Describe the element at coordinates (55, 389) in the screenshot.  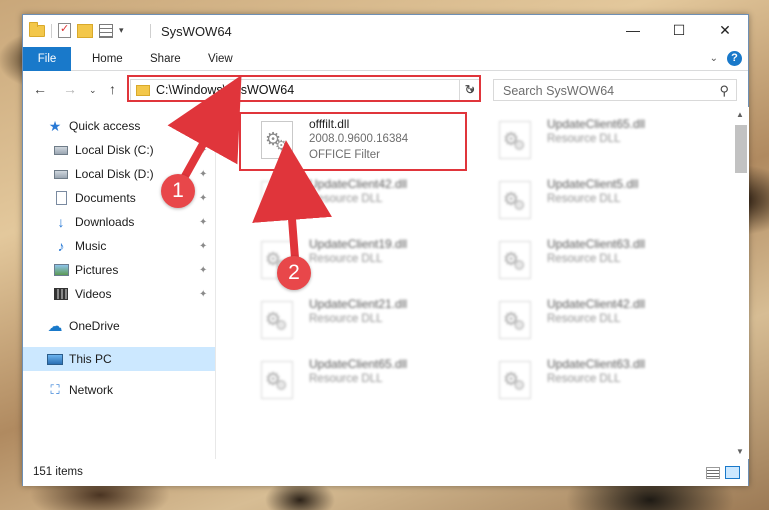
I see `network-icon: ⛶` at that location.